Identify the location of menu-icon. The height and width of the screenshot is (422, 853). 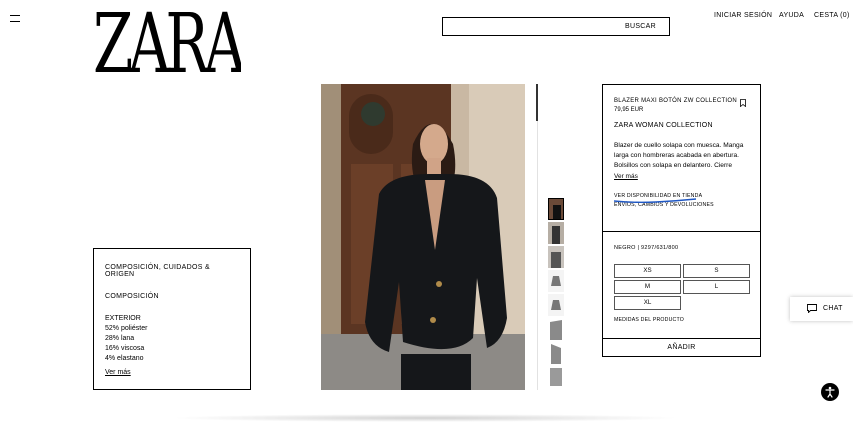
(15, 18).